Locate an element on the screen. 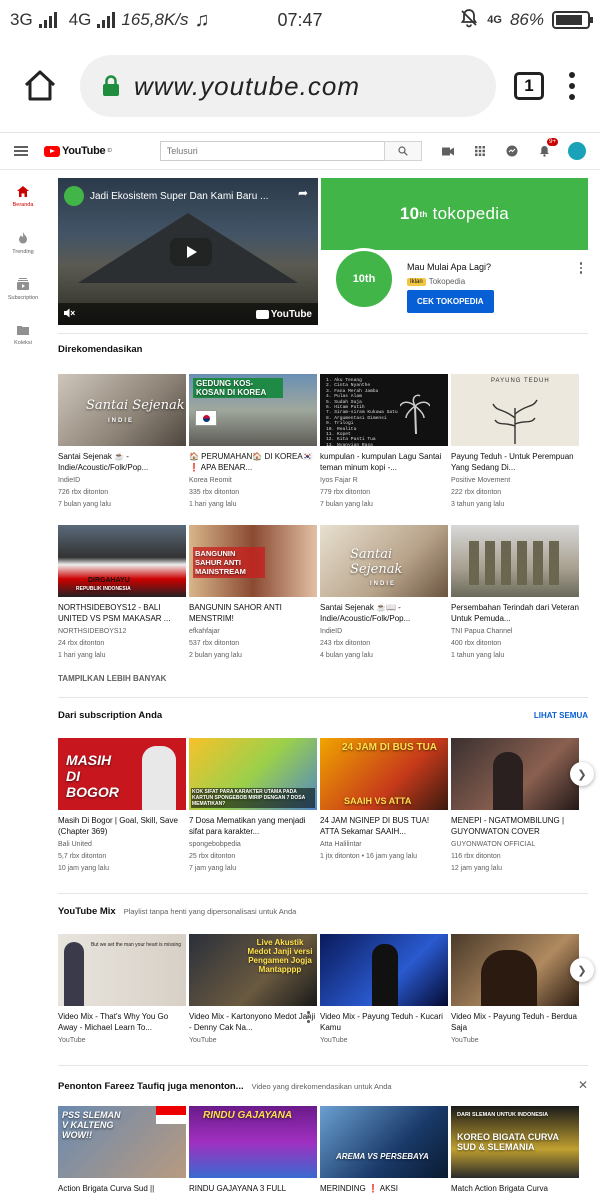  video-thumbnail: MASIH DI BOGOR is located at coordinates (122, 774).